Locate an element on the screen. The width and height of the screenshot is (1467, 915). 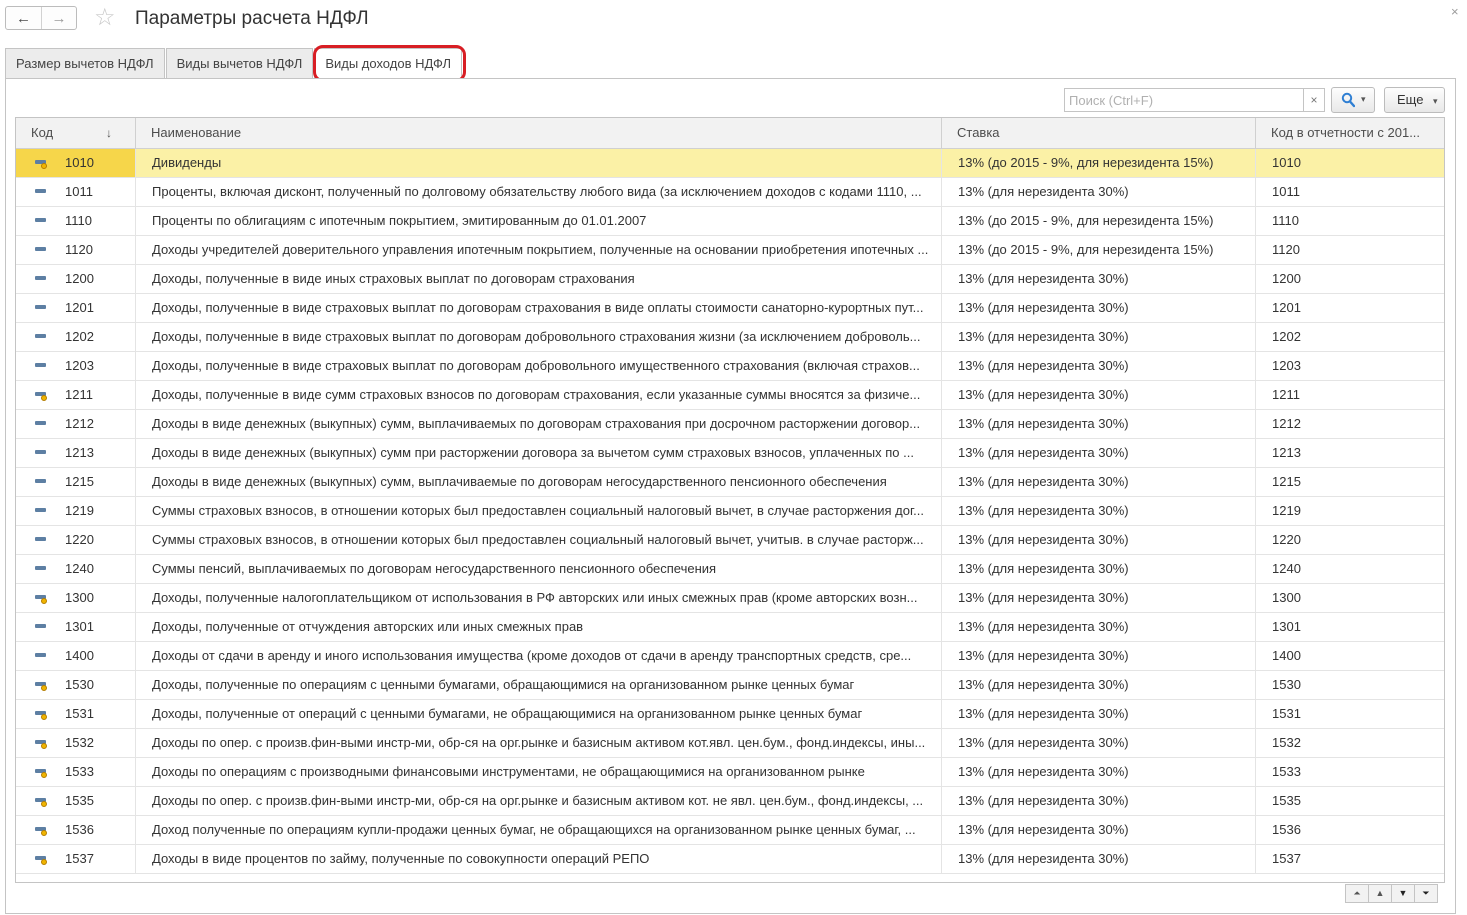
scroll-up-icon: ▲ is located at coordinates (1380, 893).